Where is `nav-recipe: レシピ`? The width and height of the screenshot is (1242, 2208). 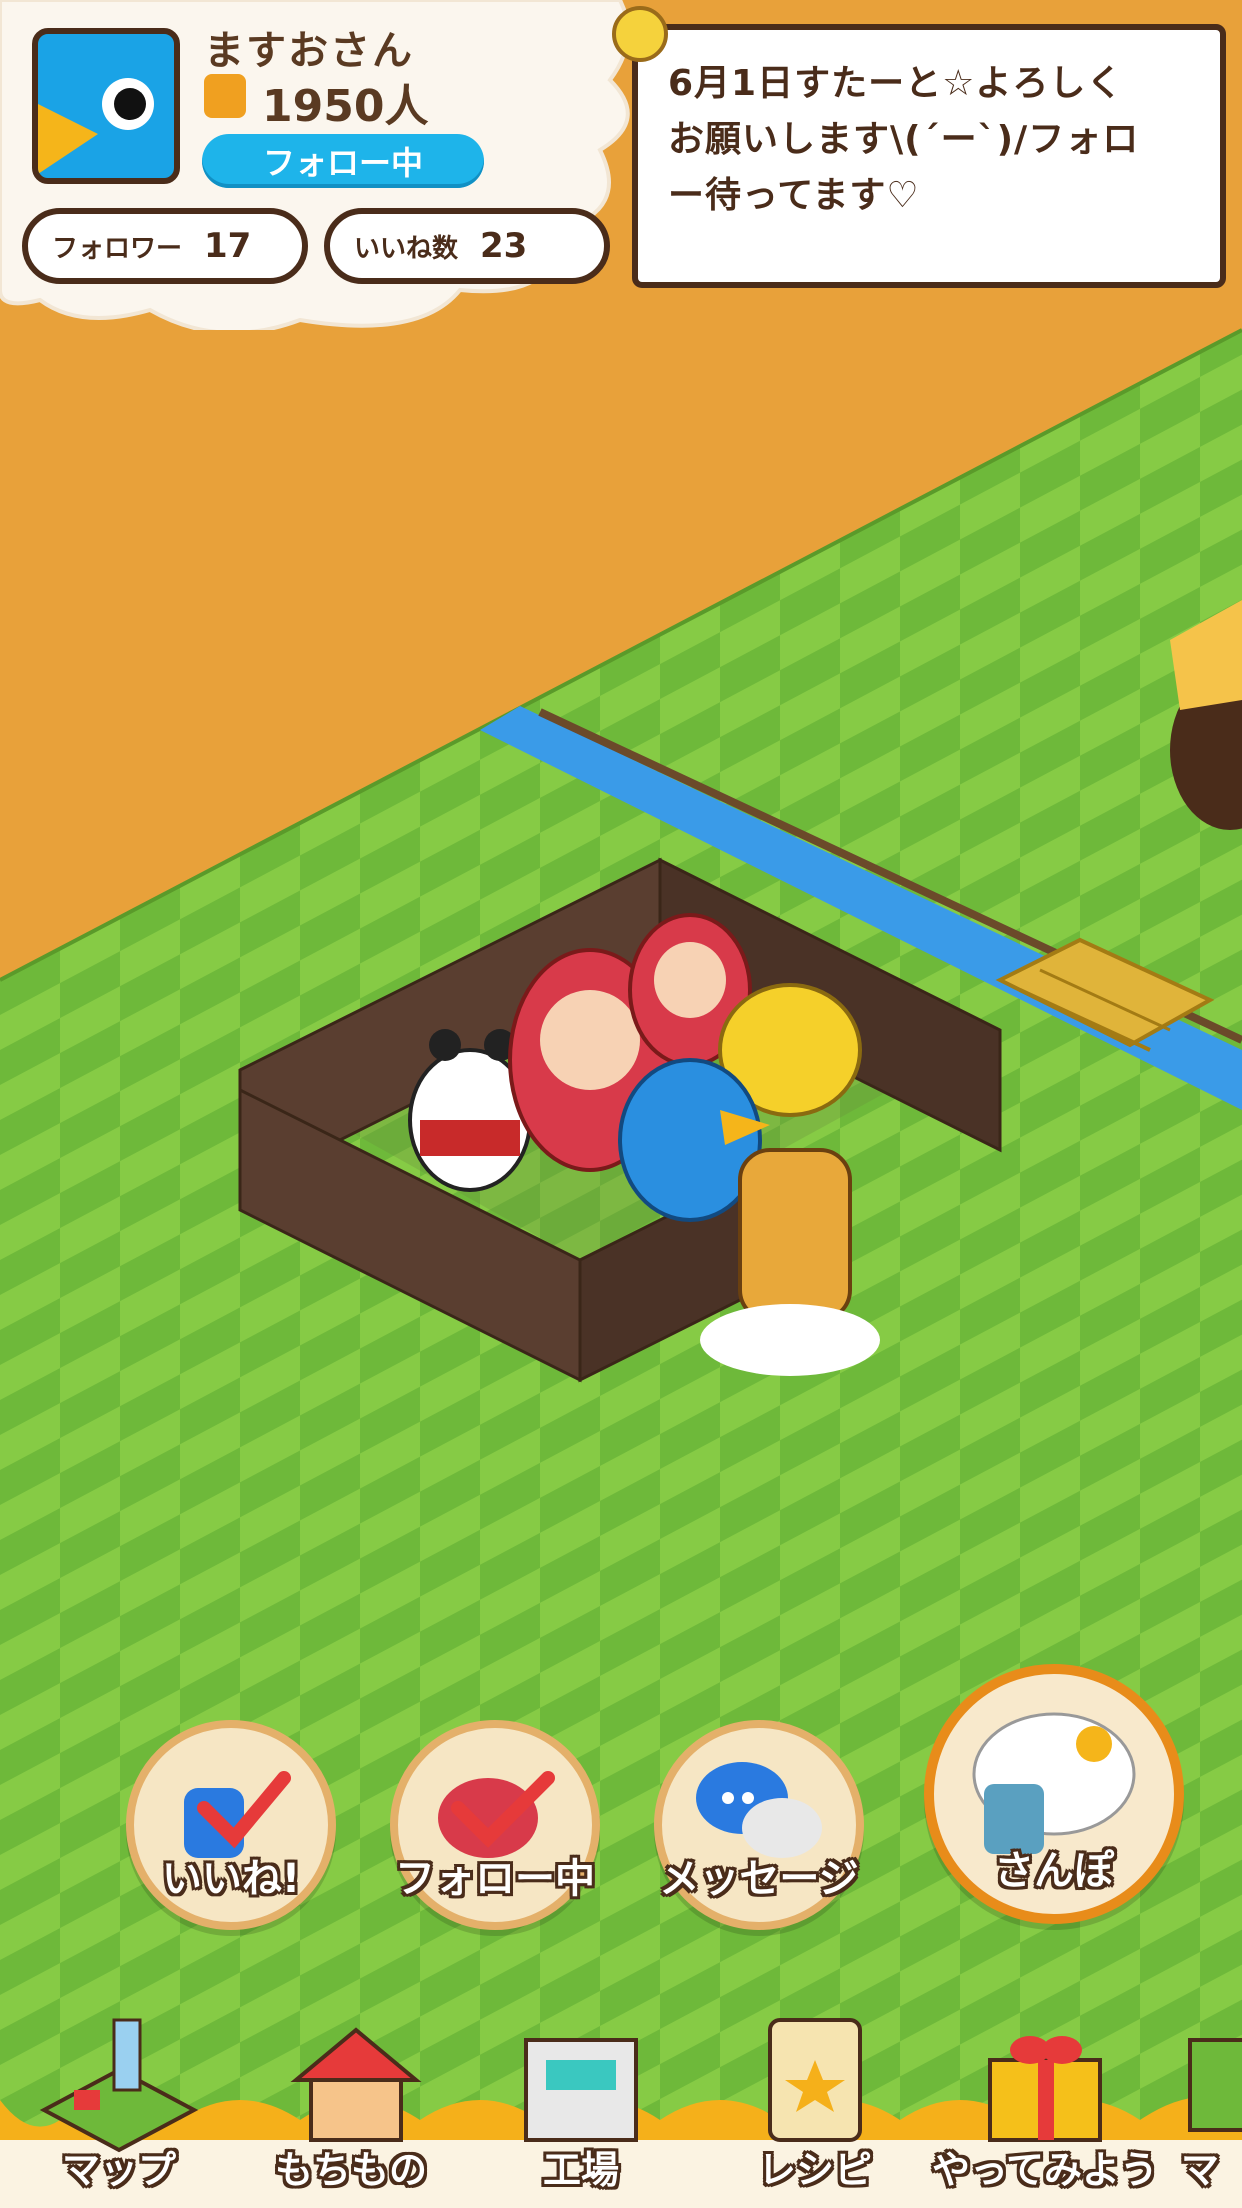 nav-recipe: レシピ is located at coordinates (815, 2100).